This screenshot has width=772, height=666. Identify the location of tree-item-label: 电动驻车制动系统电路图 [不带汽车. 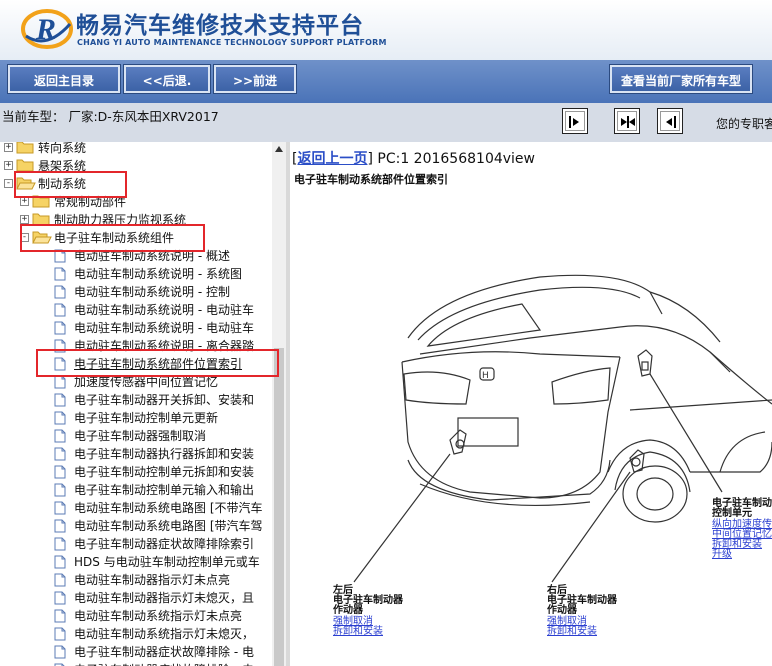
(168, 508).